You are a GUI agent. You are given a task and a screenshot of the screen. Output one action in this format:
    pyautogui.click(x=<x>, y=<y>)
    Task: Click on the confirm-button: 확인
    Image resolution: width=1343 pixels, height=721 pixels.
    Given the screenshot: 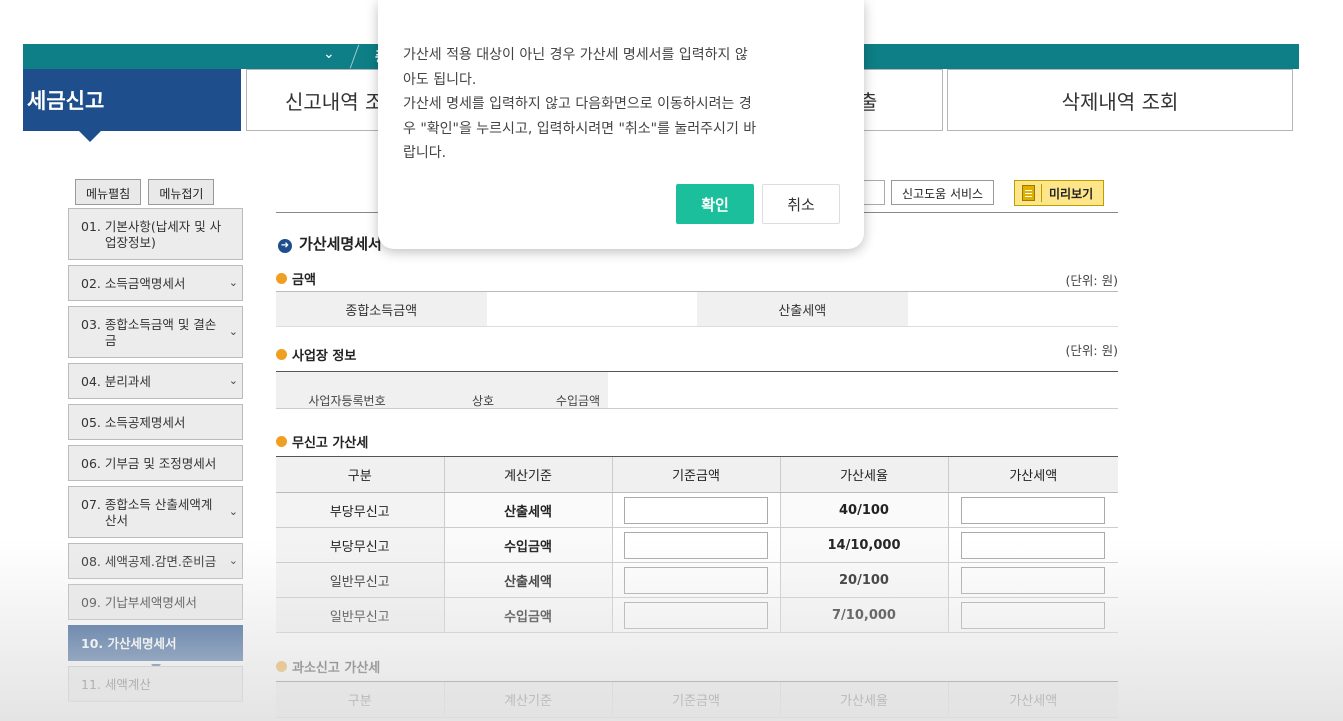 What is the action you would take?
    pyautogui.click(x=715, y=204)
    